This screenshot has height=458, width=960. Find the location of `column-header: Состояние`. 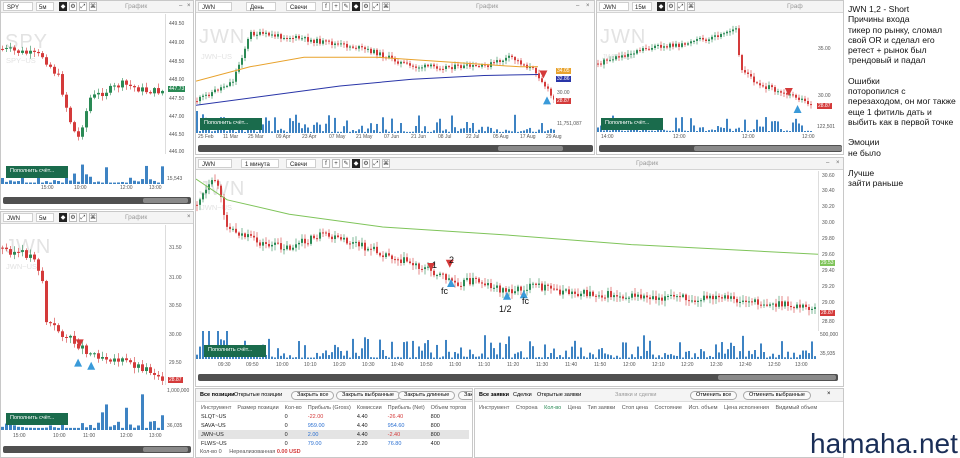

column-header: Состояние is located at coordinates (667, 408).